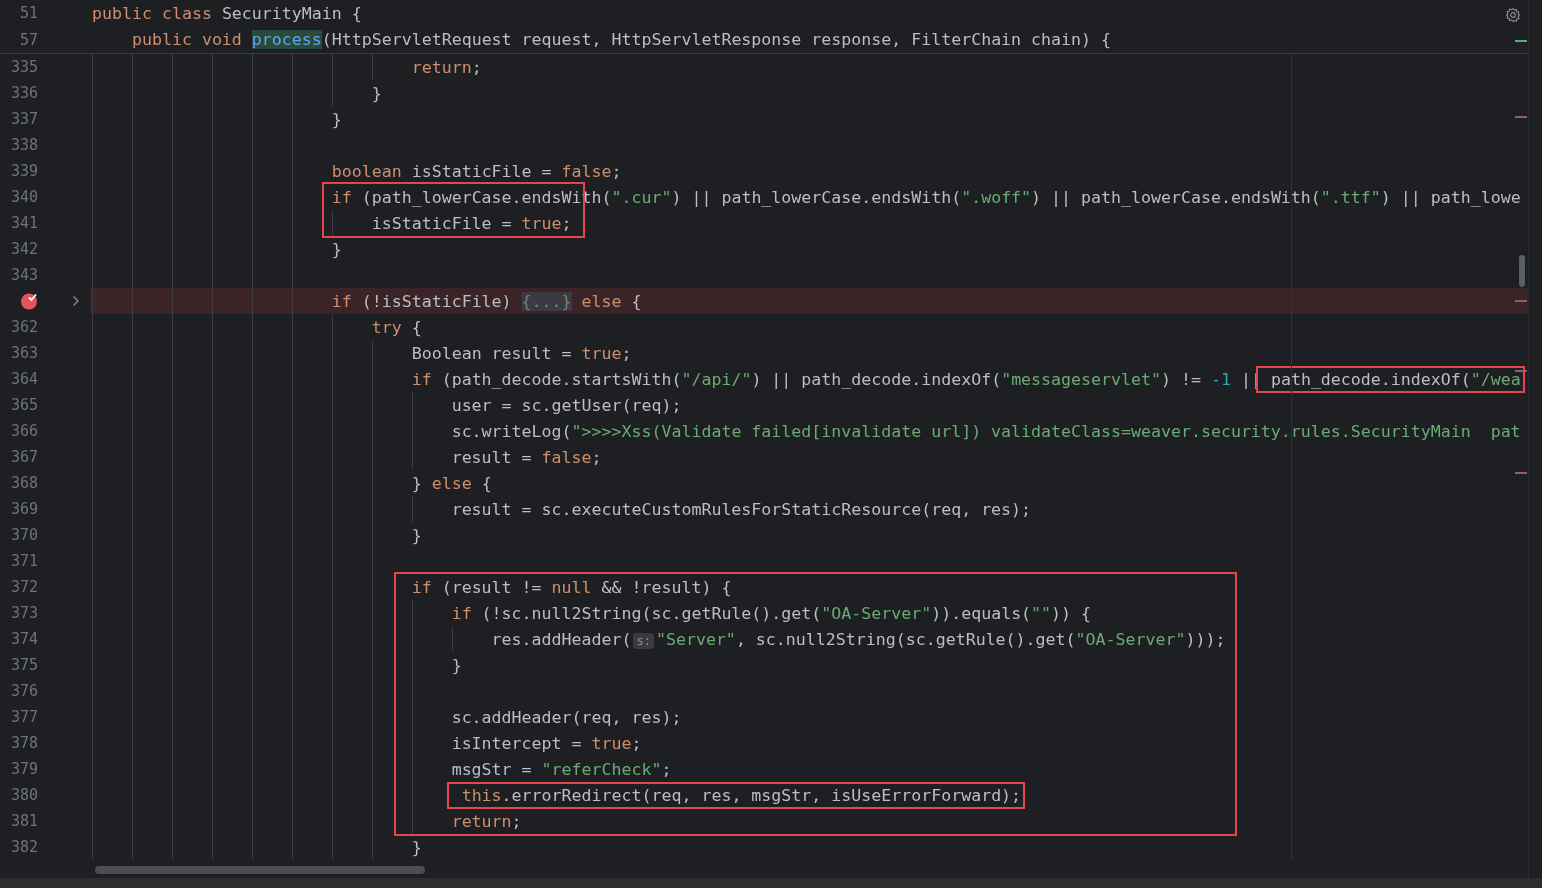 The image size is (1542, 888). Describe the element at coordinates (23, 327) in the screenshot. I see `line-number: 362` at that location.